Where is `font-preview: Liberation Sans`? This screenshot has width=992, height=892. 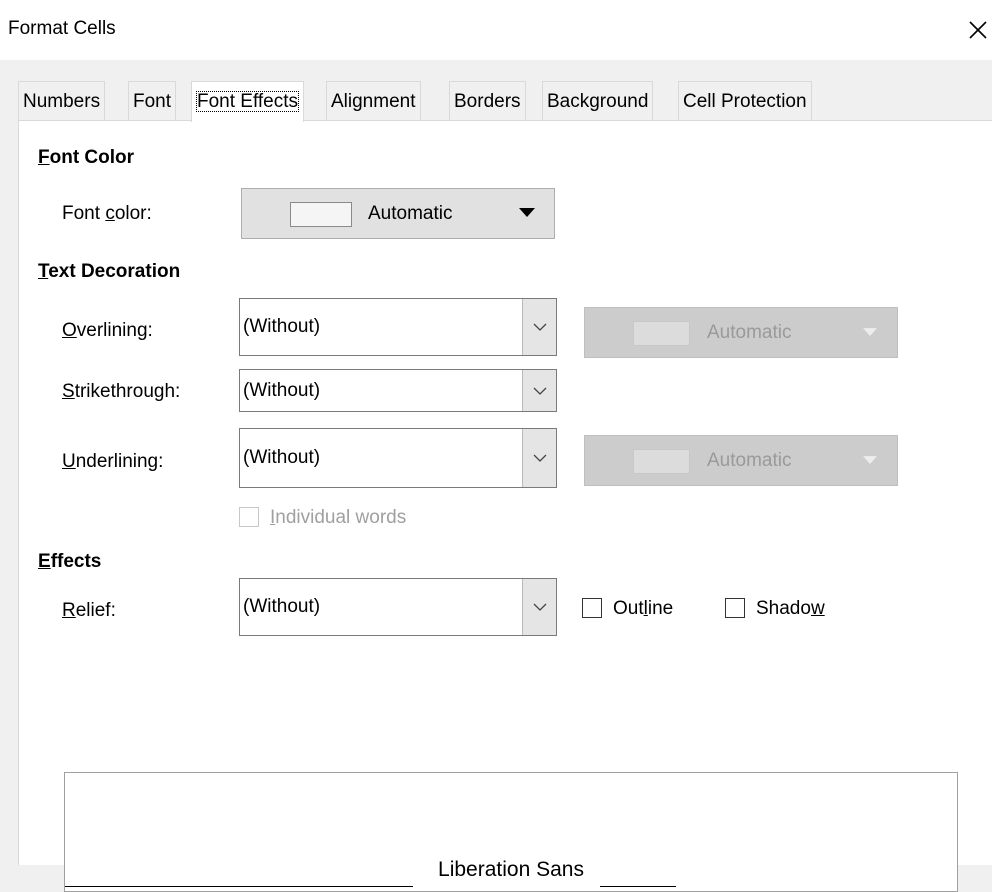 font-preview: Liberation Sans is located at coordinates (511, 832).